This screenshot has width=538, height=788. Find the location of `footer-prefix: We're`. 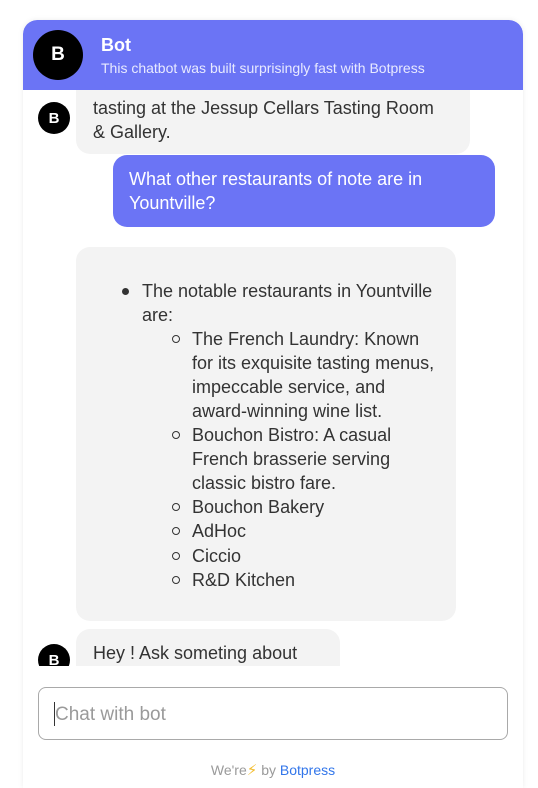

footer-prefix: We're is located at coordinates (228, 770).